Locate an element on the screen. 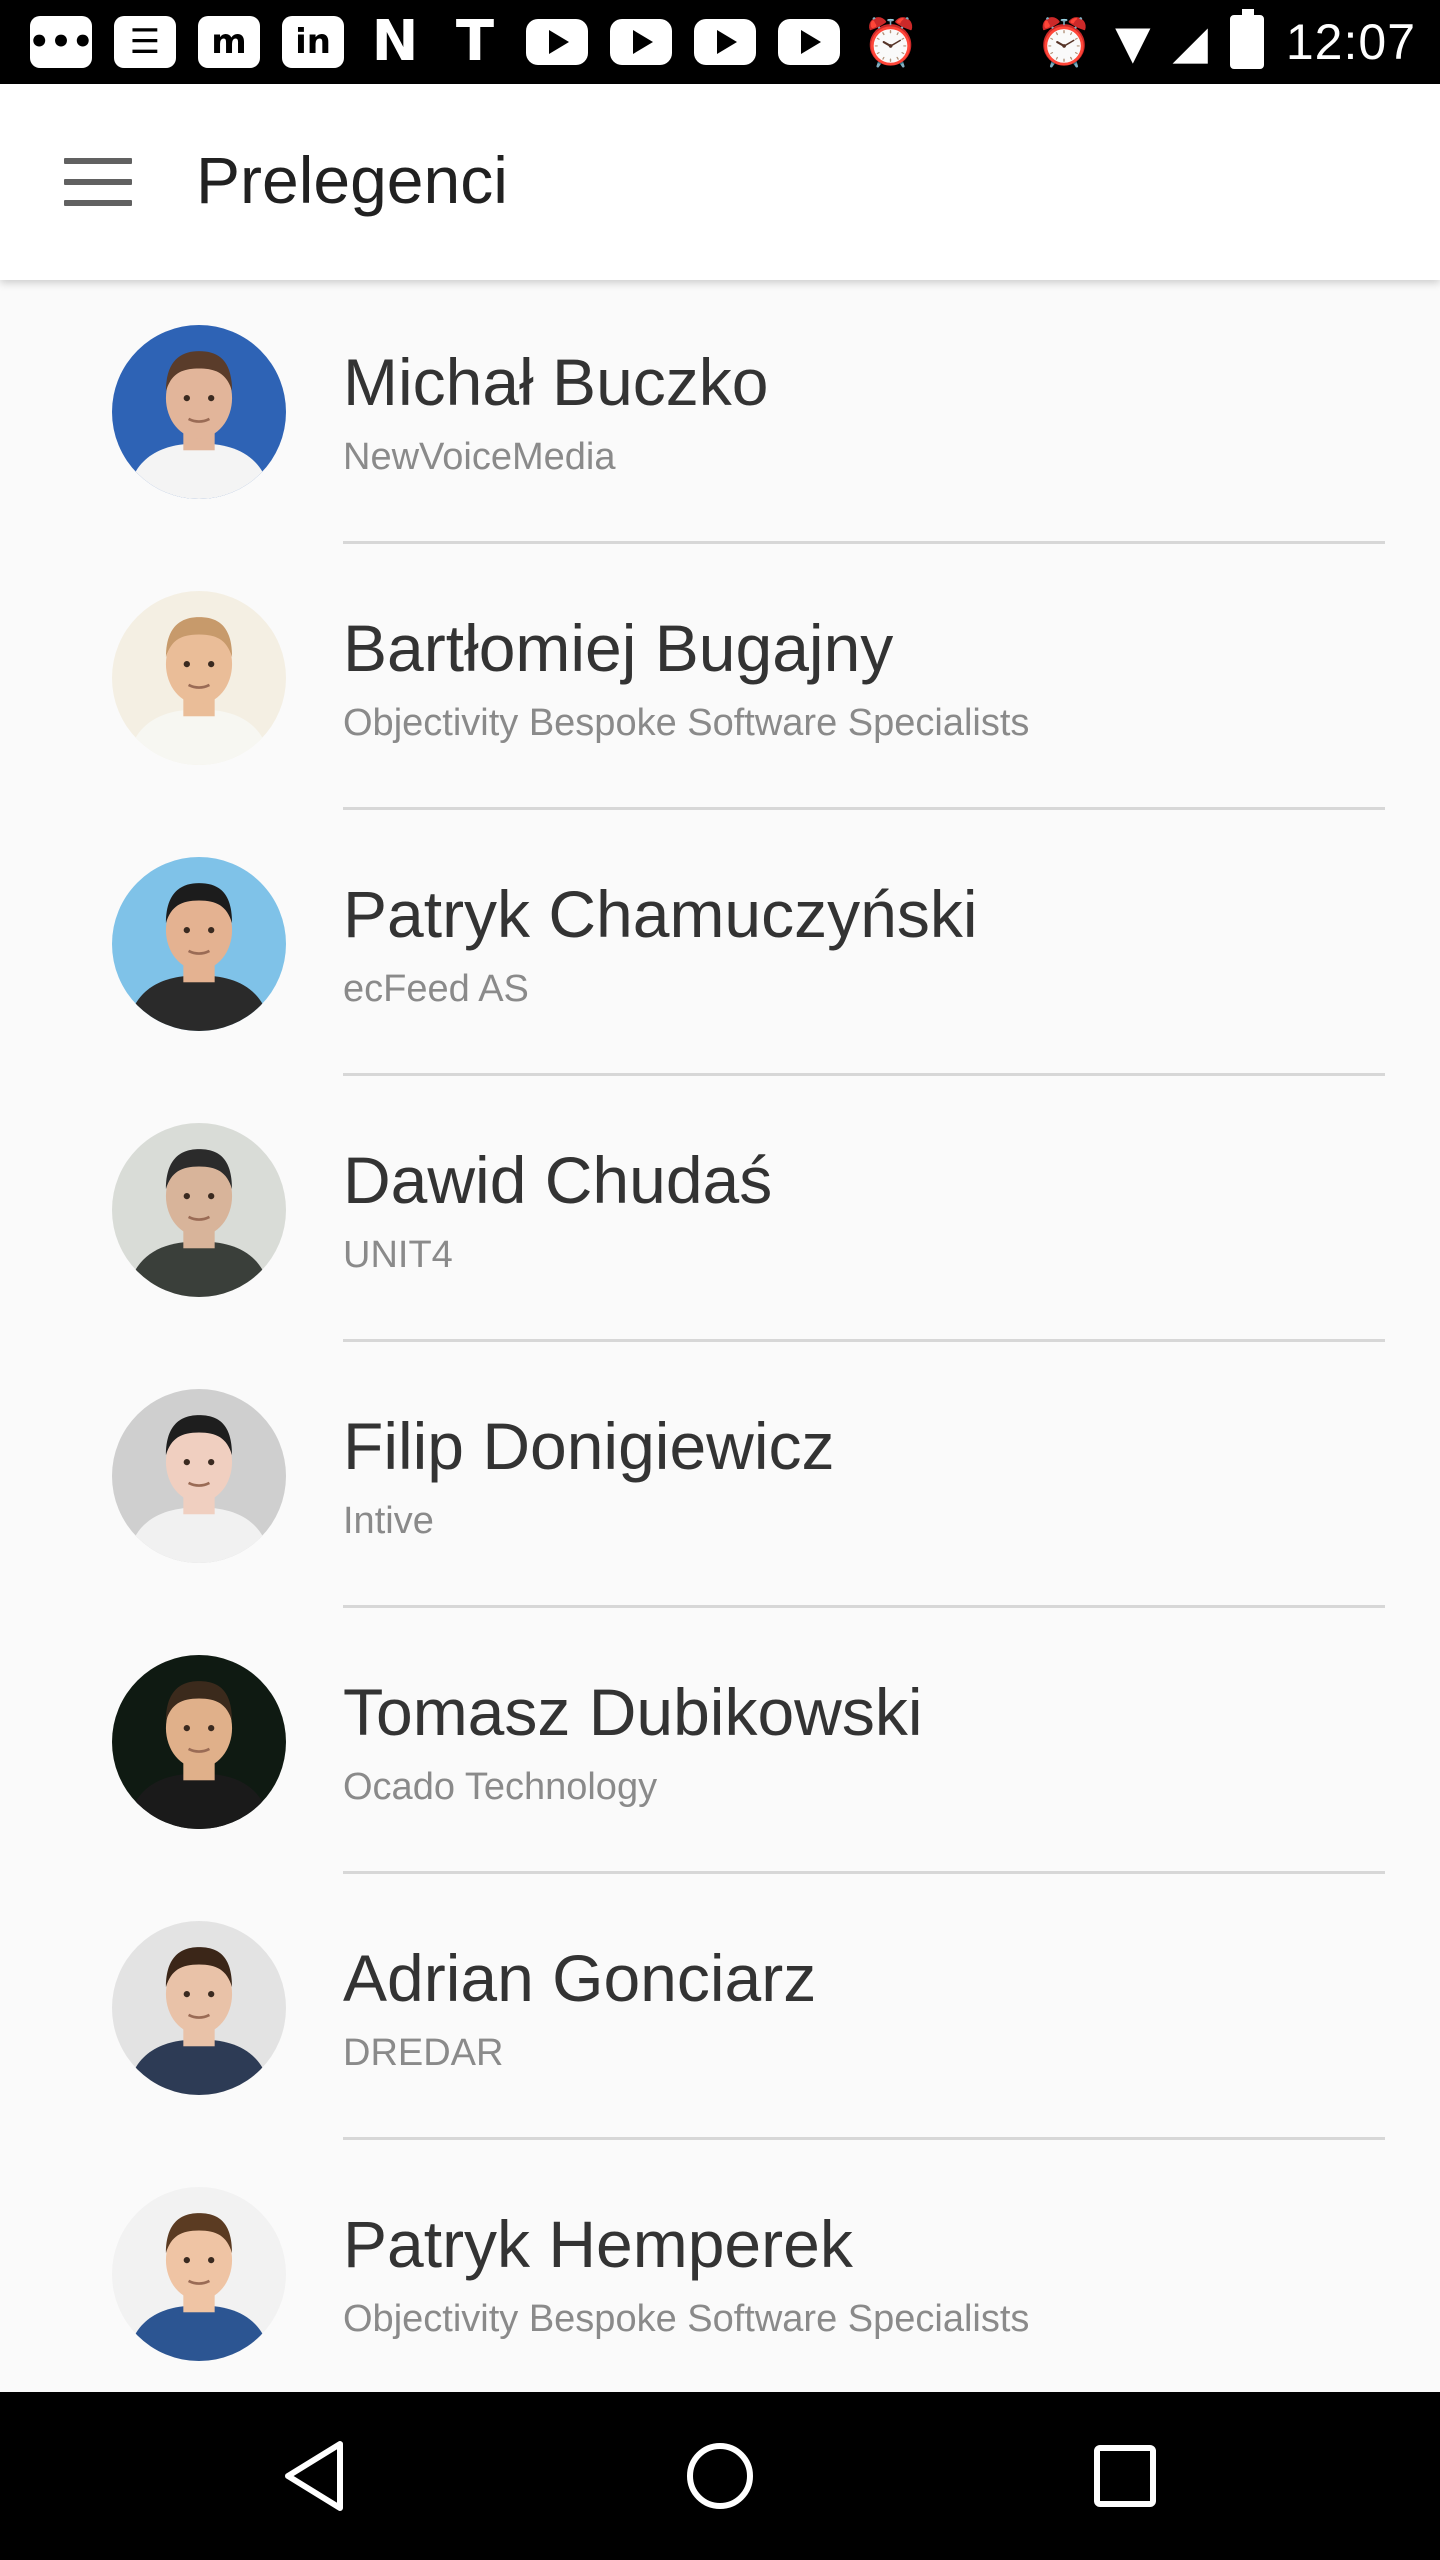 The image size is (1440, 2560). signal-icon: ◢ is located at coordinates (1190, 42).